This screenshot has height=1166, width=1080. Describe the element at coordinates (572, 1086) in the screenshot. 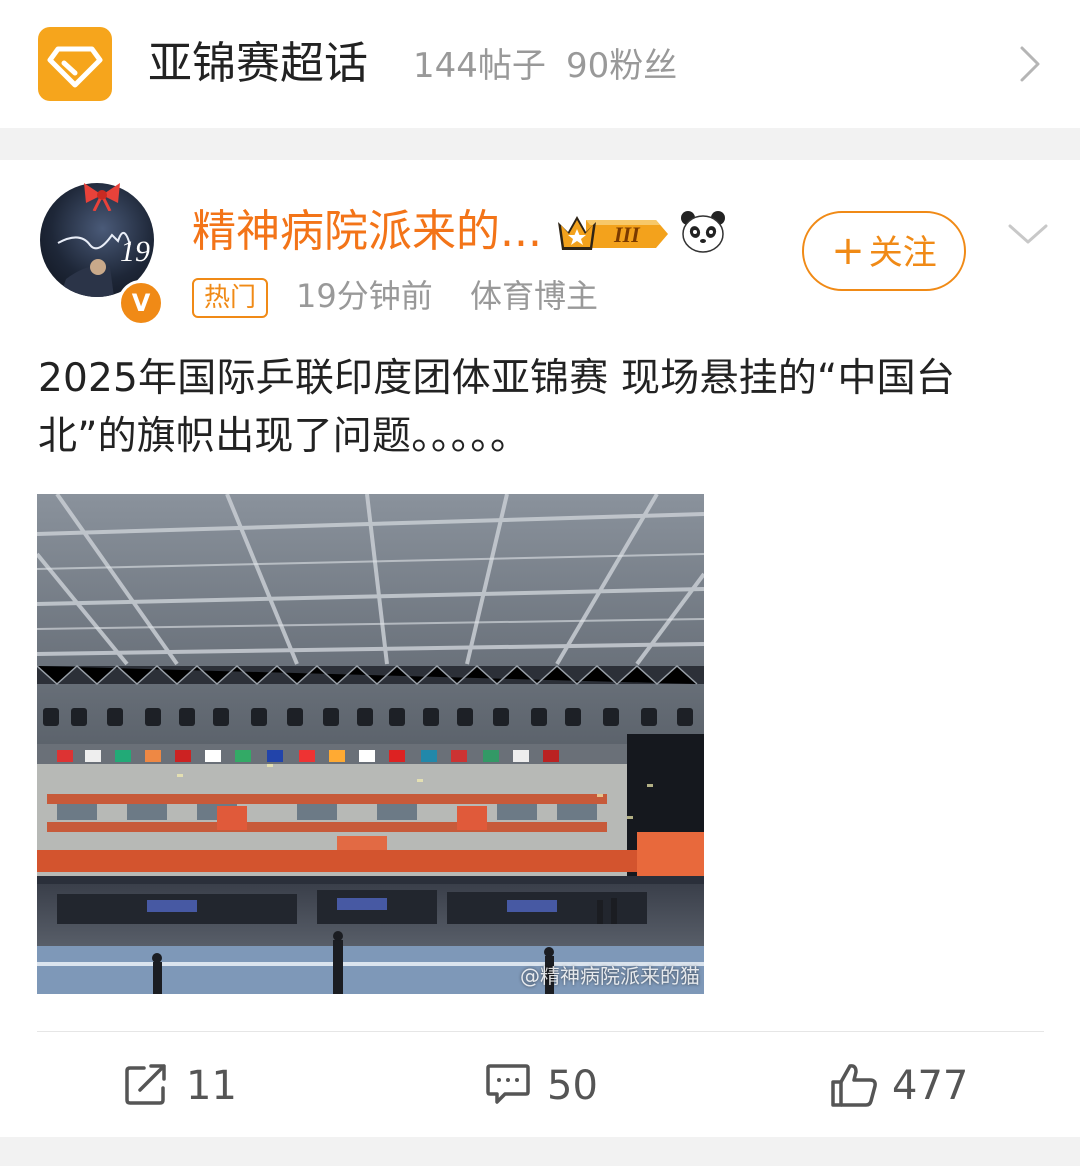

I see `comment-count: 50` at that location.